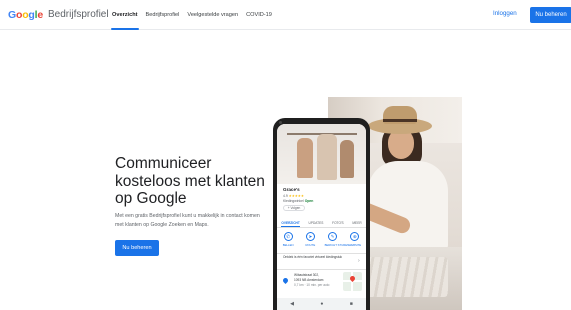  I want to click on call-action: ✆ BELLEN, so click(288, 241).